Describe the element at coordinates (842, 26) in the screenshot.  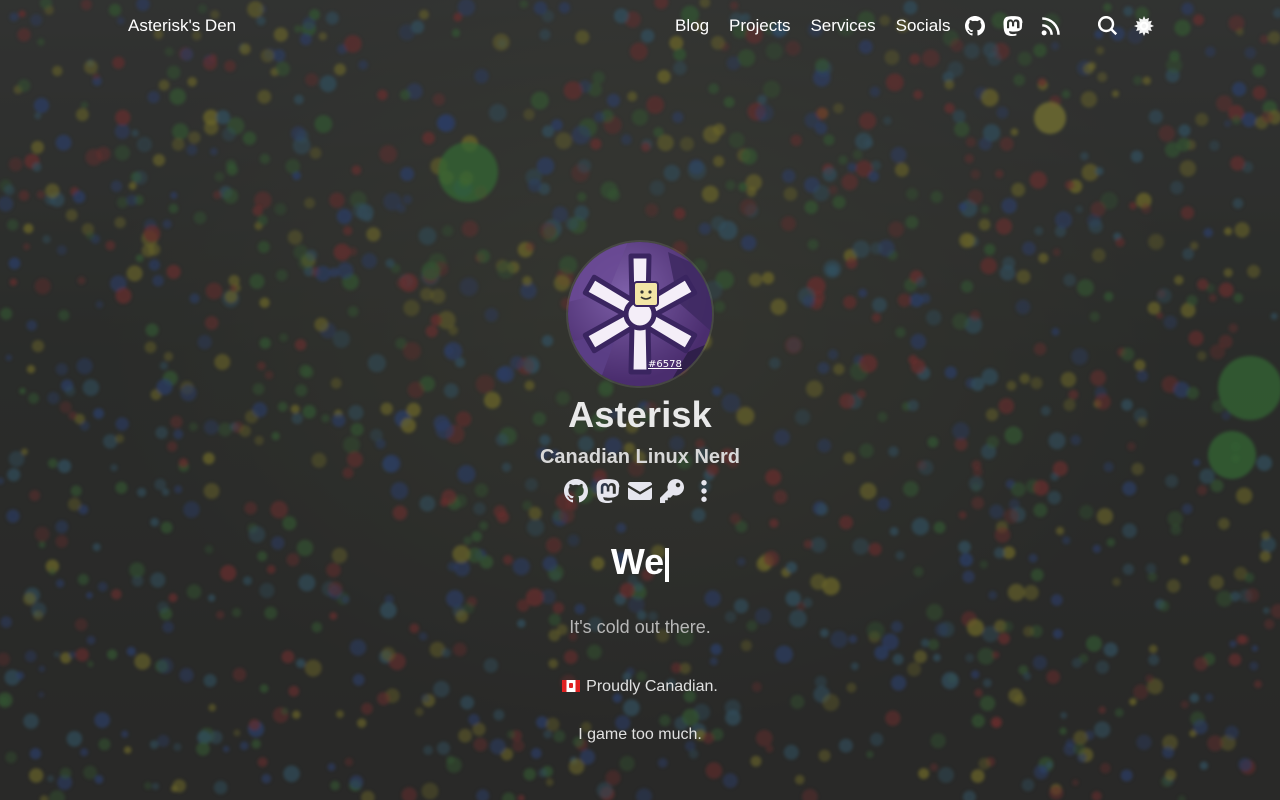
I see `nav-link-services: Services` at that location.